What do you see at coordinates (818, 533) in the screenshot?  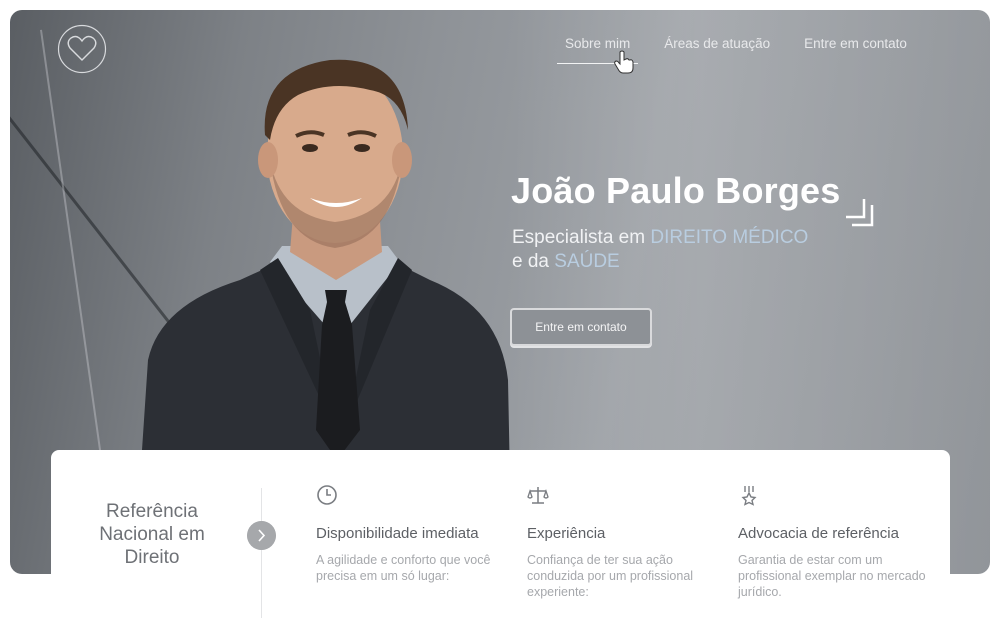 I see `feature-title: Advocacia de referência` at bounding box center [818, 533].